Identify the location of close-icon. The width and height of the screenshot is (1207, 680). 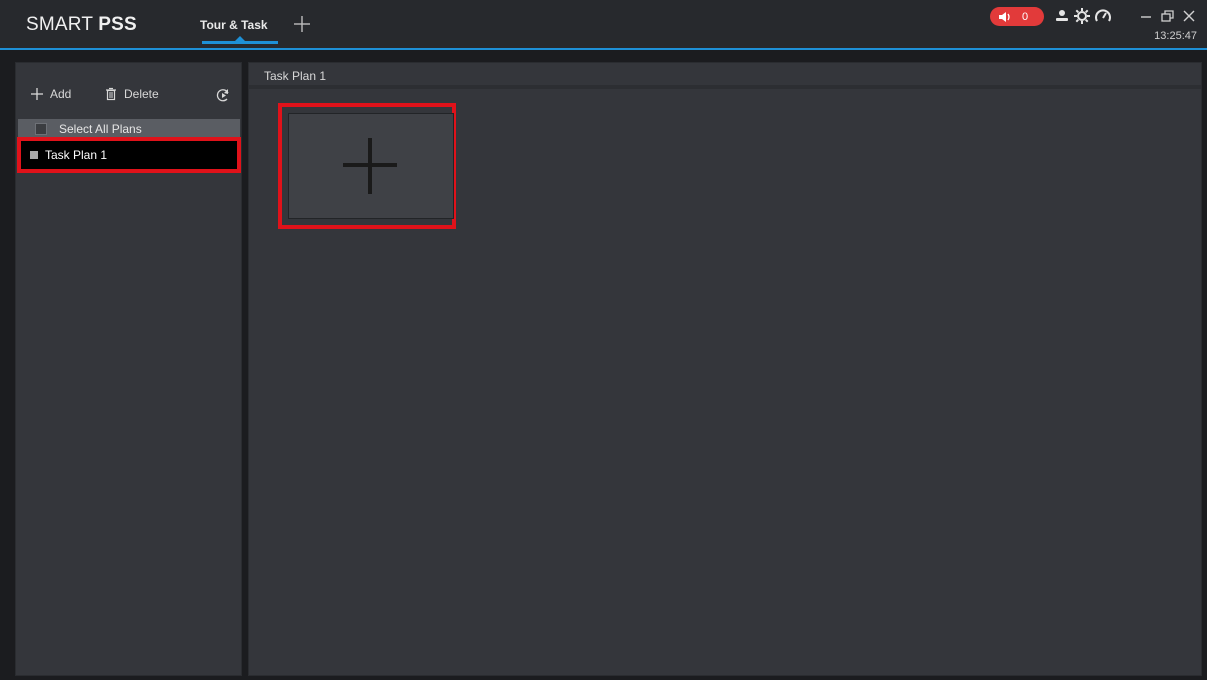
(1189, 16).